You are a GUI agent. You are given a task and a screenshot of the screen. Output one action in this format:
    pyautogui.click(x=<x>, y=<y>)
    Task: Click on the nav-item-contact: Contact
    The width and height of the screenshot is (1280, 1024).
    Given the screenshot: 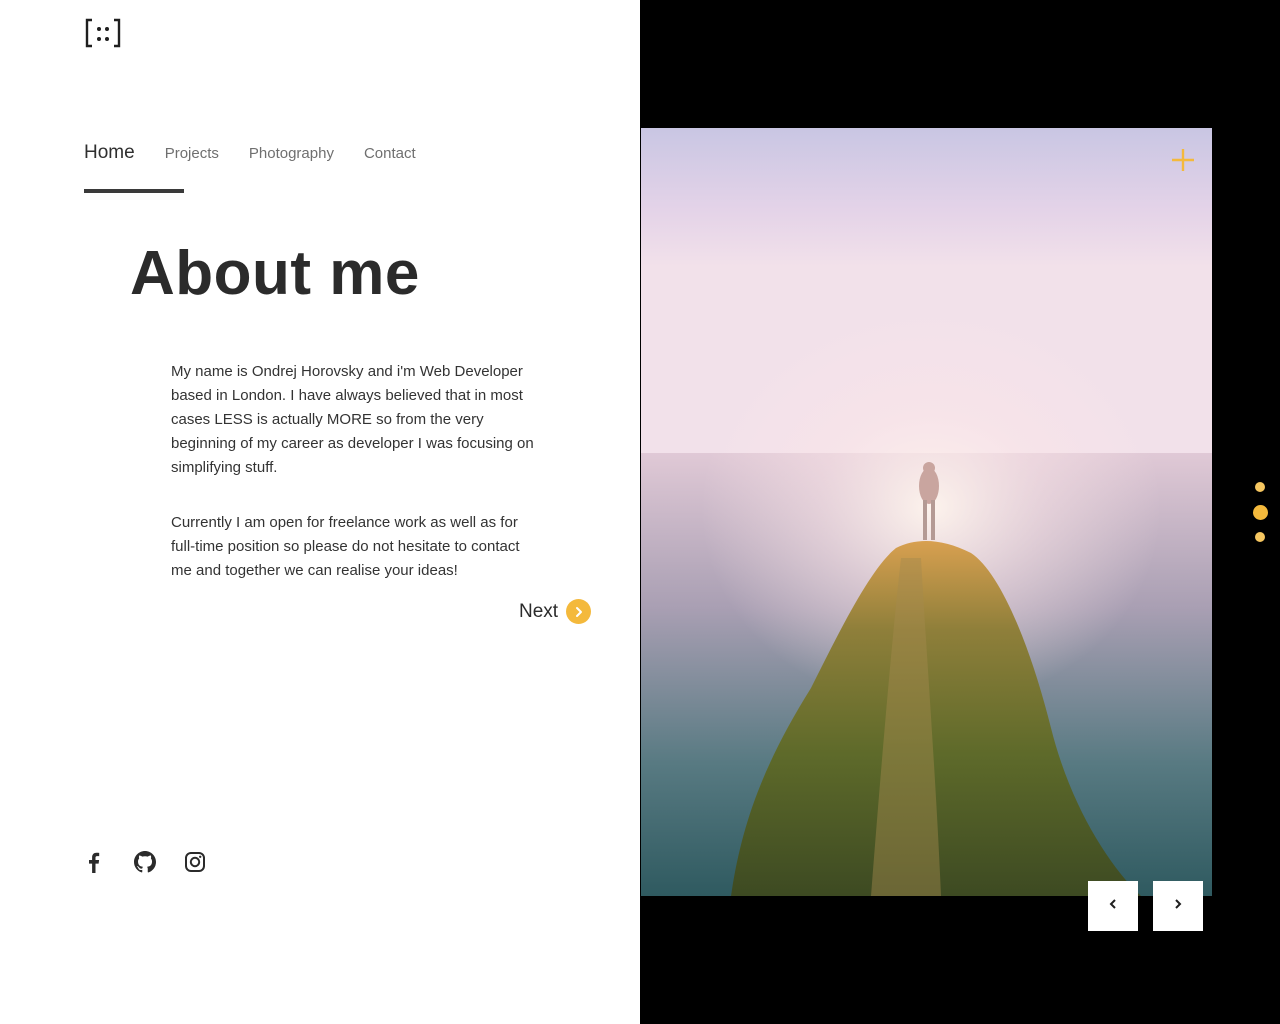 What is the action you would take?
    pyautogui.click(x=390, y=153)
    